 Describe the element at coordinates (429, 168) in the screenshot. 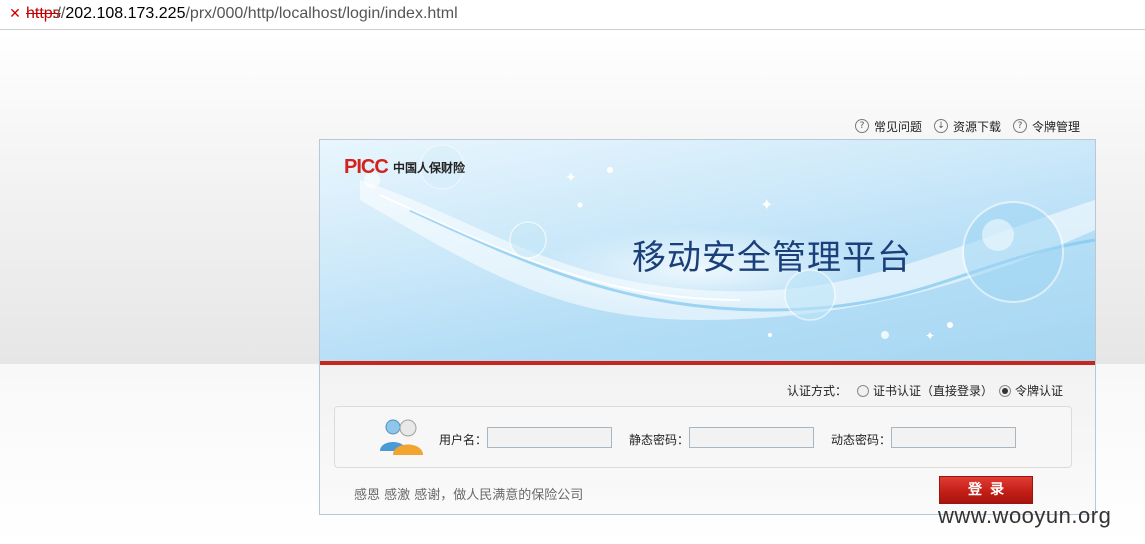

I see `logo-chinese-name: 中国人保财险` at that location.